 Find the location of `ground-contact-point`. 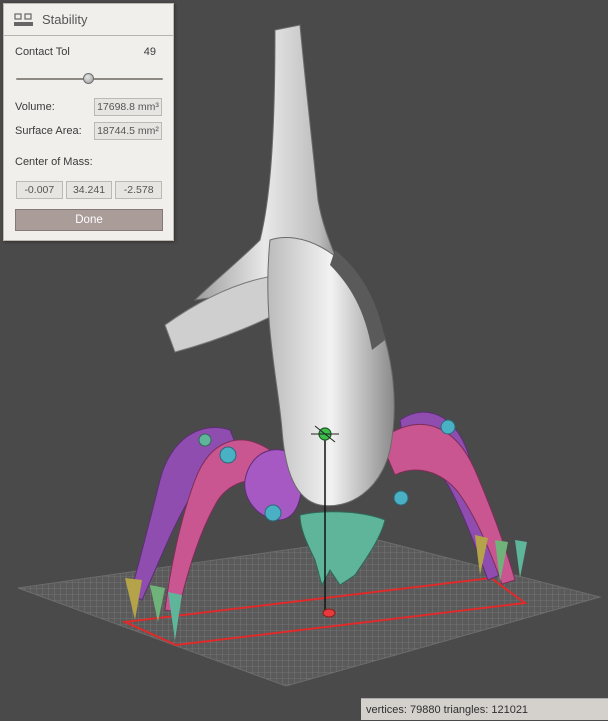

ground-contact-point is located at coordinates (329, 613).